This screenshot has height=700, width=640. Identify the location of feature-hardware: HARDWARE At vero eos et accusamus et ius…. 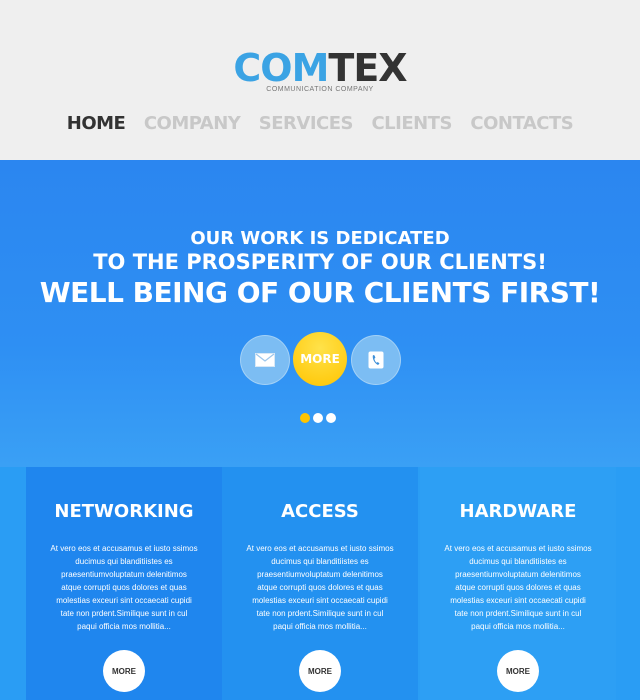
(518, 583).